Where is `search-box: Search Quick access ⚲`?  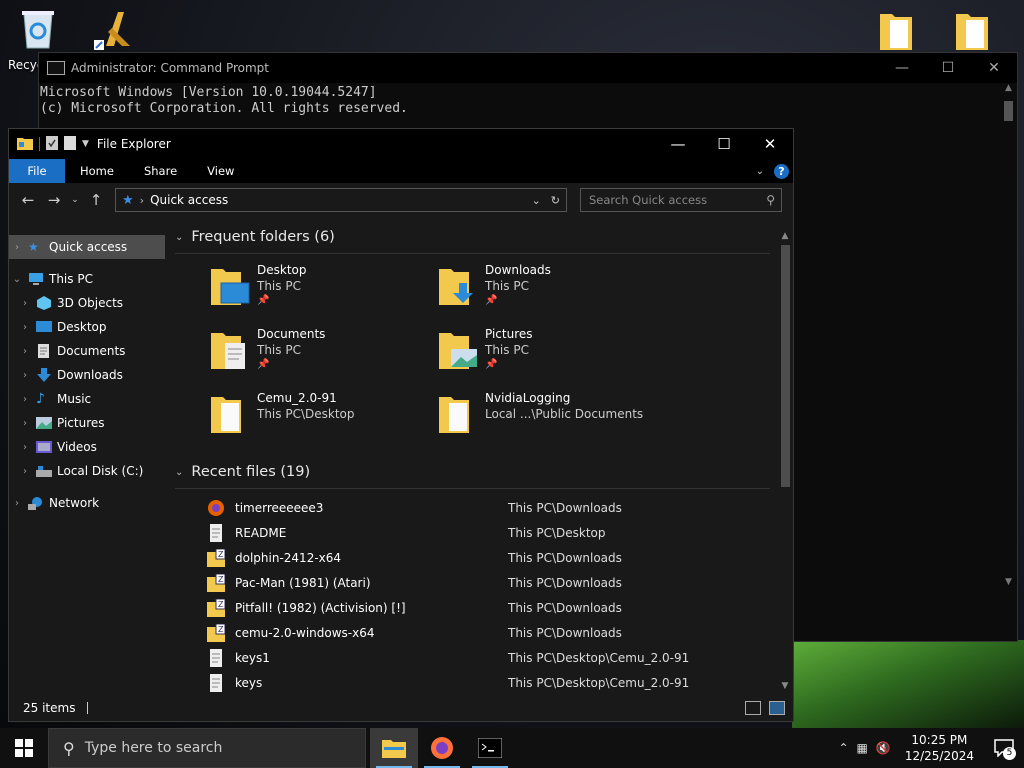 search-box: Search Quick access ⚲ is located at coordinates (681, 200).